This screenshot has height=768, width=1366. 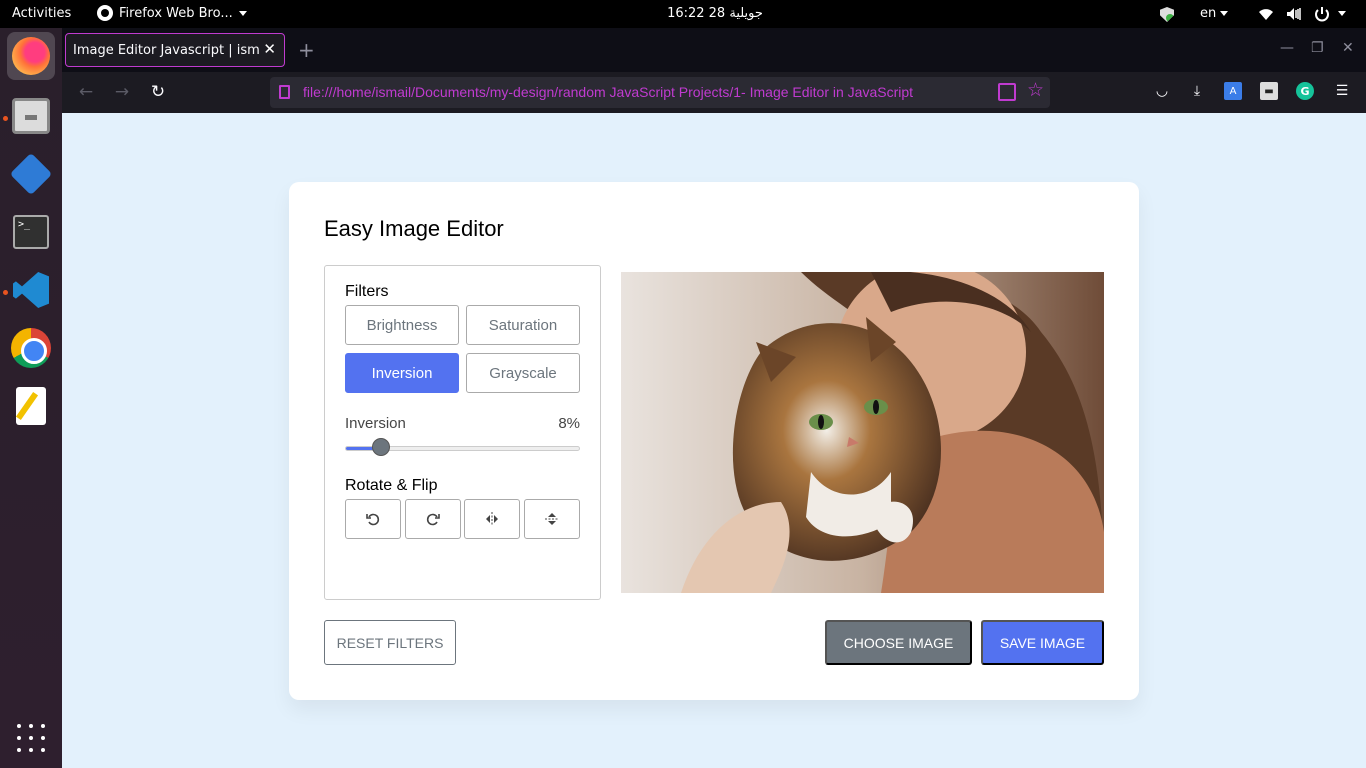 What do you see at coordinates (569, 423) in the screenshot?
I see `slider-value: 8%` at bounding box center [569, 423].